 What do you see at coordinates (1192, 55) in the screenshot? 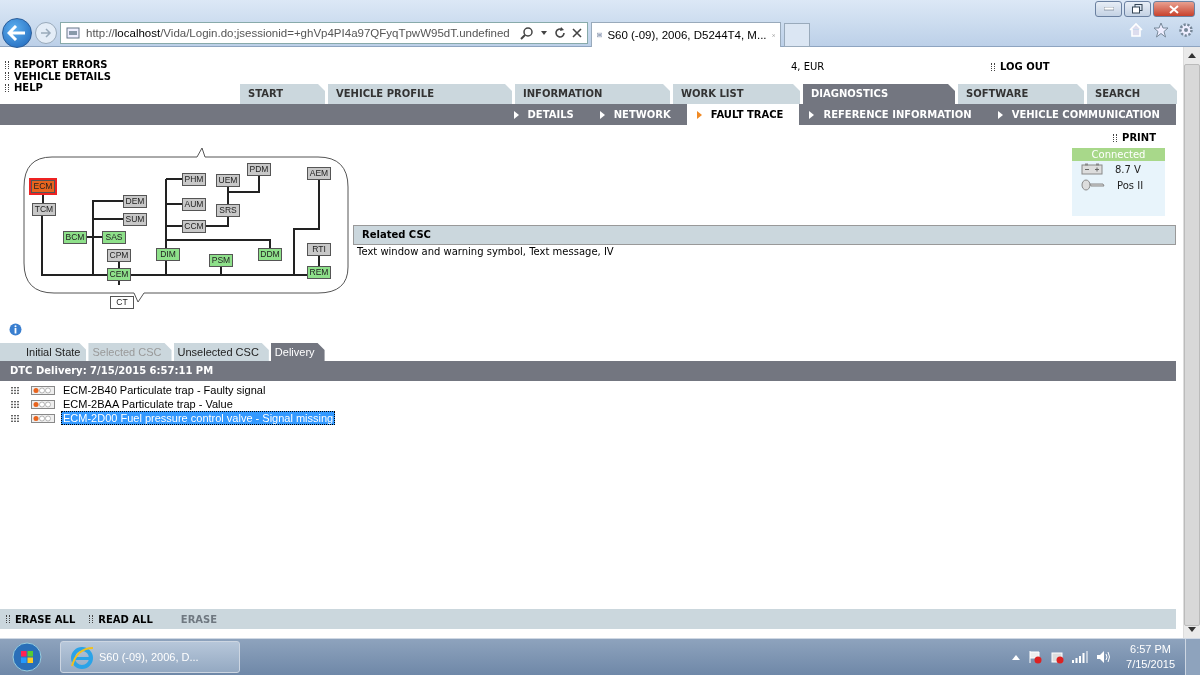
I see `scroll-up-icon` at bounding box center [1192, 55].